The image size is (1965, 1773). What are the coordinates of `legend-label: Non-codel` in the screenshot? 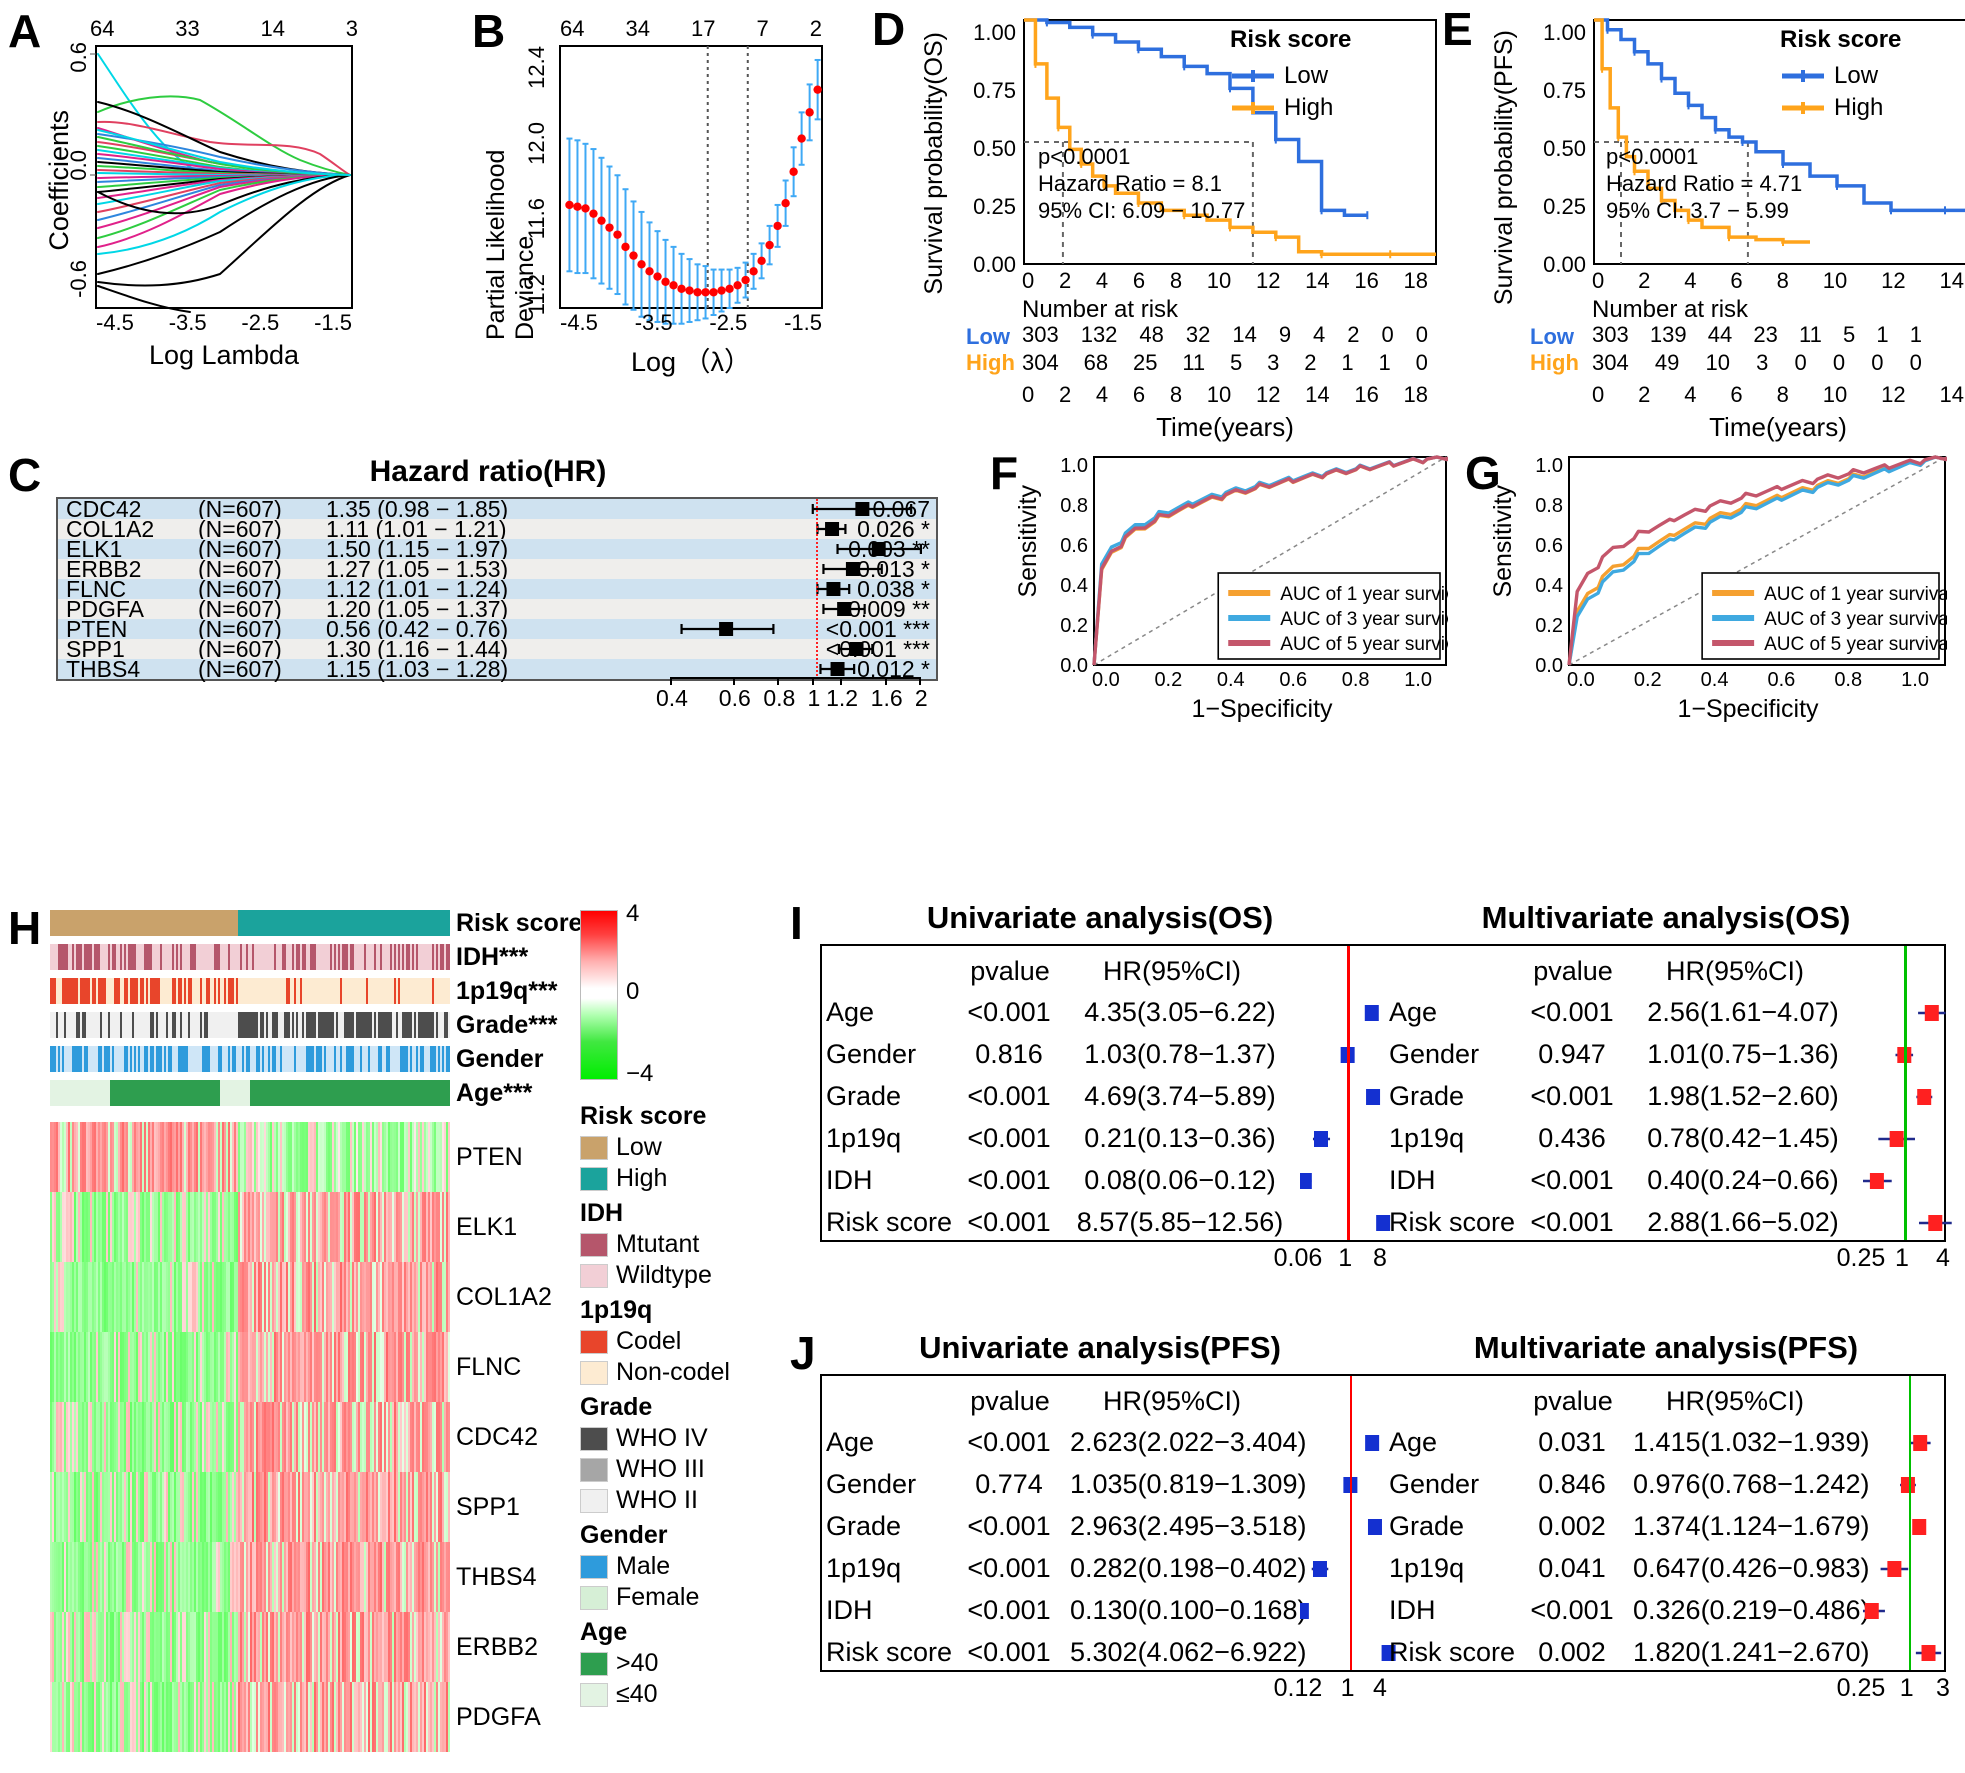 It's located at (673, 1372).